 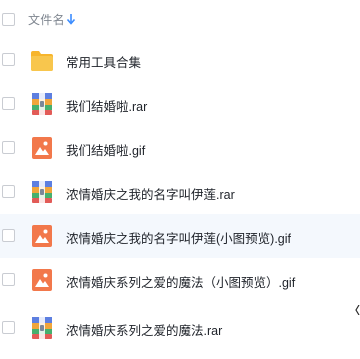 What do you see at coordinates (46, 19) in the screenshot?
I see `column-header-filename: 文件名` at bounding box center [46, 19].